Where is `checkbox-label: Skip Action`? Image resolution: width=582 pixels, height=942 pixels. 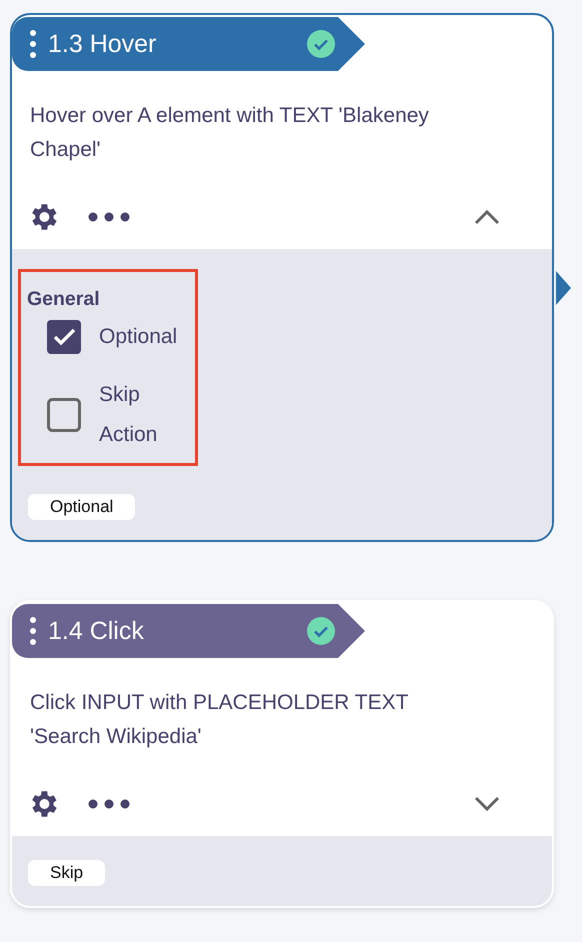
checkbox-label: Skip Action is located at coordinates (128, 415).